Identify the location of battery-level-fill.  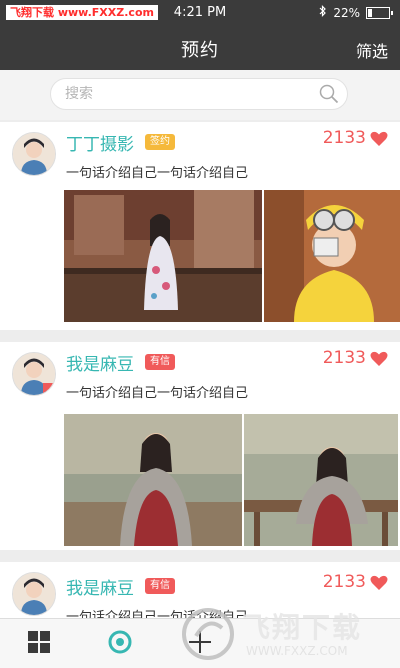
(370, 12).